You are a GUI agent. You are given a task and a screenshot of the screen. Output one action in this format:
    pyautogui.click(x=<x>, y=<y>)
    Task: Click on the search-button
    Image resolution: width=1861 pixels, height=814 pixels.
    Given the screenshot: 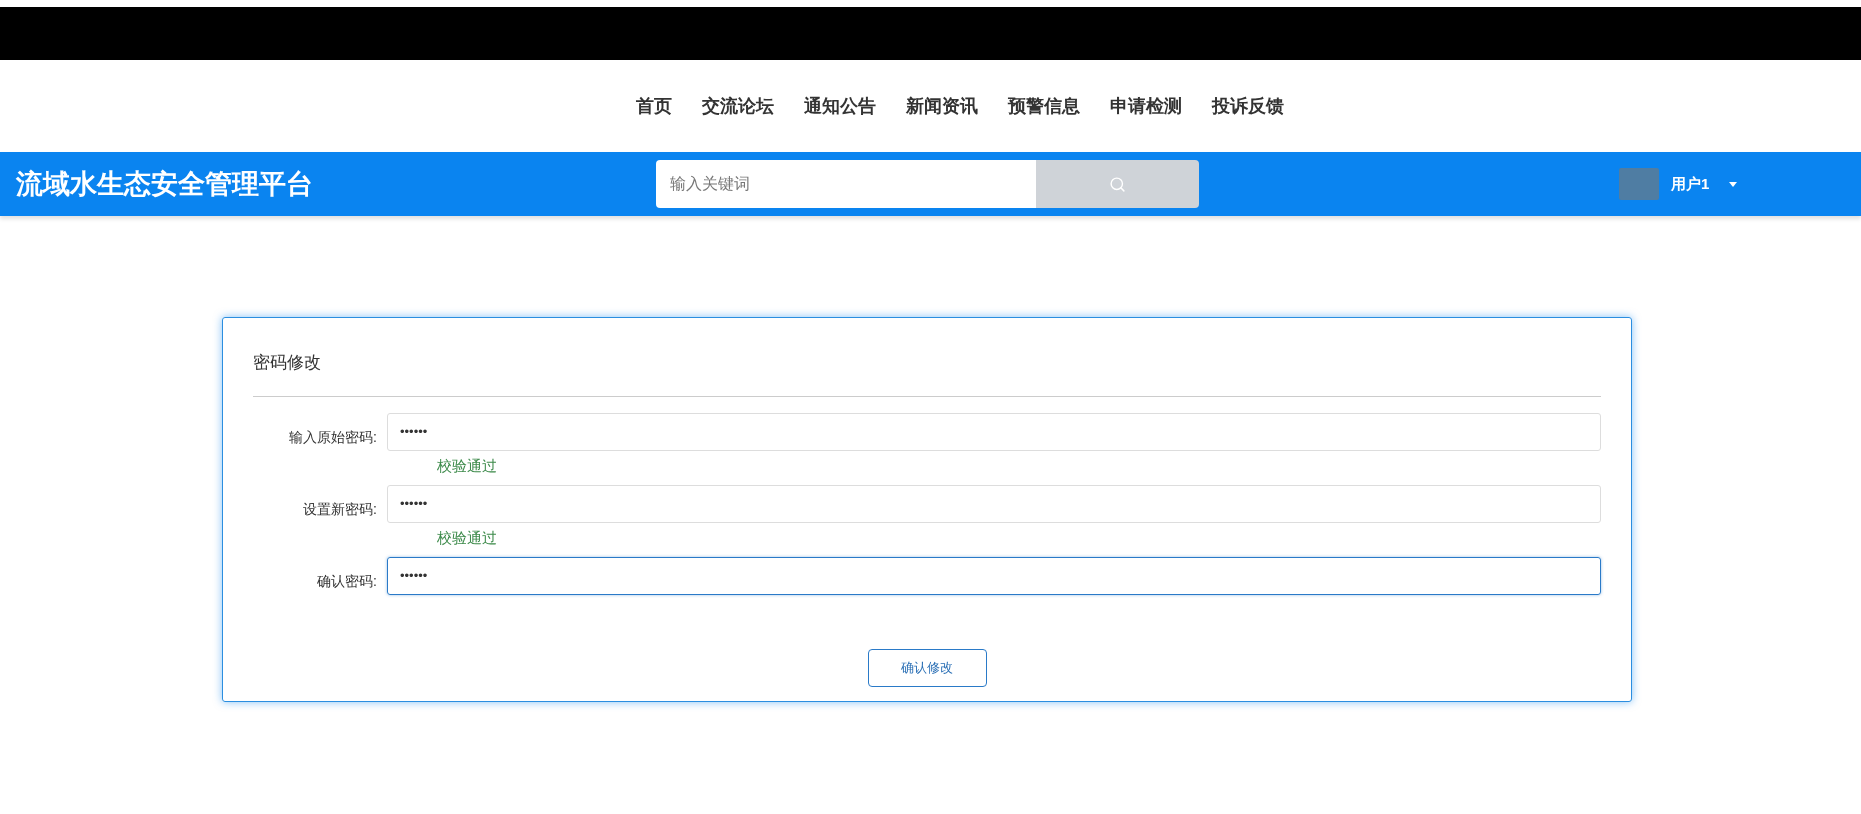 What is the action you would take?
    pyautogui.click(x=1117, y=184)
    